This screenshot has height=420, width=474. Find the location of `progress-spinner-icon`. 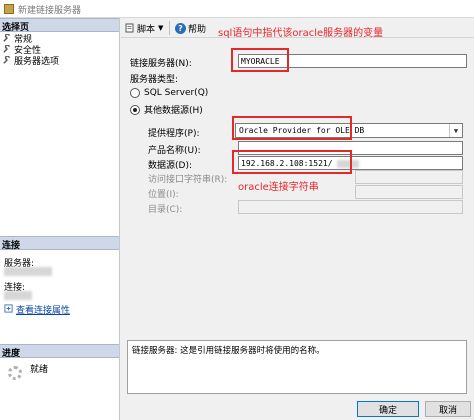

progress-spinner-icon is located at coordinates (15, 373).